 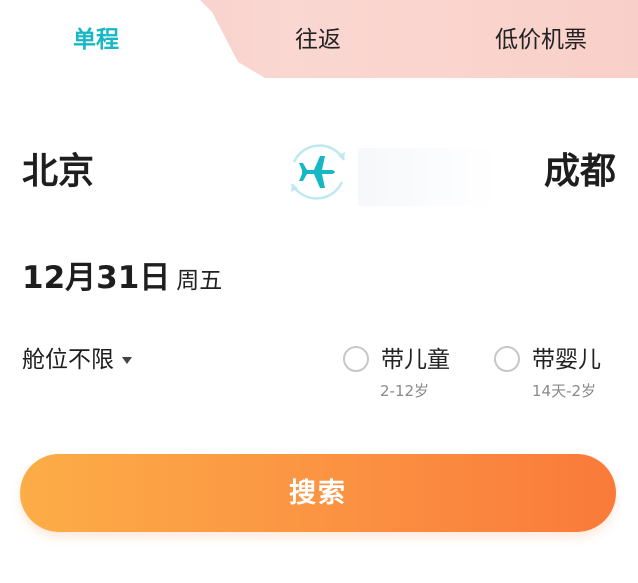 I want to click on date-weekday: 周五, so click(x=199, y=281).